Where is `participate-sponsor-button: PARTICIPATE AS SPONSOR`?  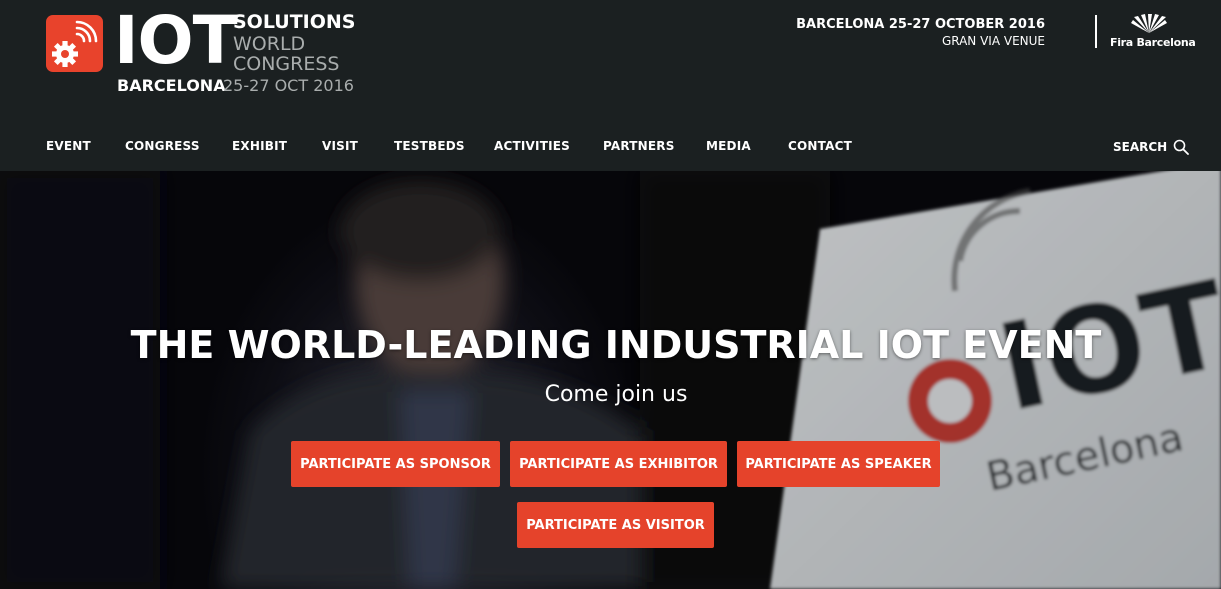 participate-sponsor-button: PARTICIPATE AS SPONSOR is located at coordinates (395, 464).